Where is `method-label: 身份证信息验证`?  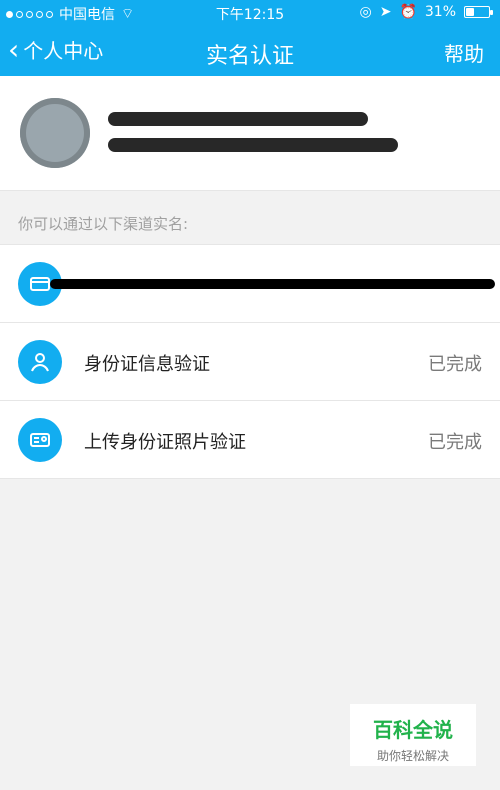
method-label: 身份证信息验证 is located at coordinates (147, 364).